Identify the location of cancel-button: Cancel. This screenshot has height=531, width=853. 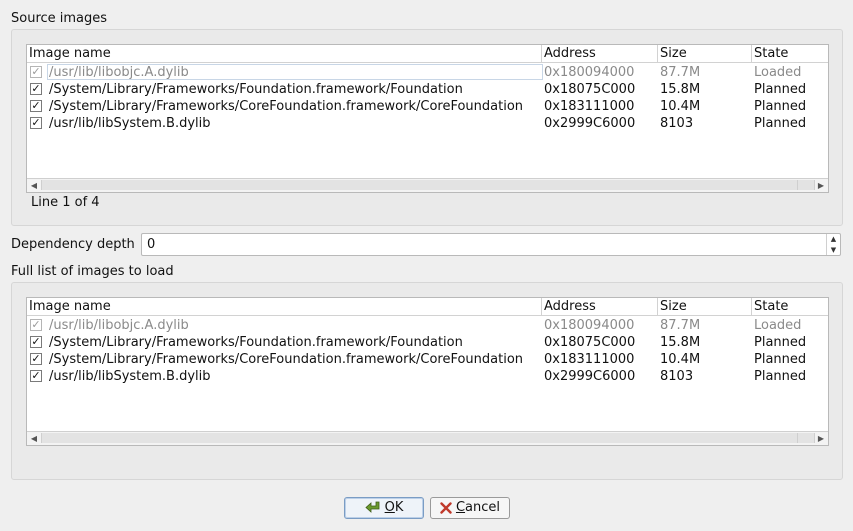
(470, 508).